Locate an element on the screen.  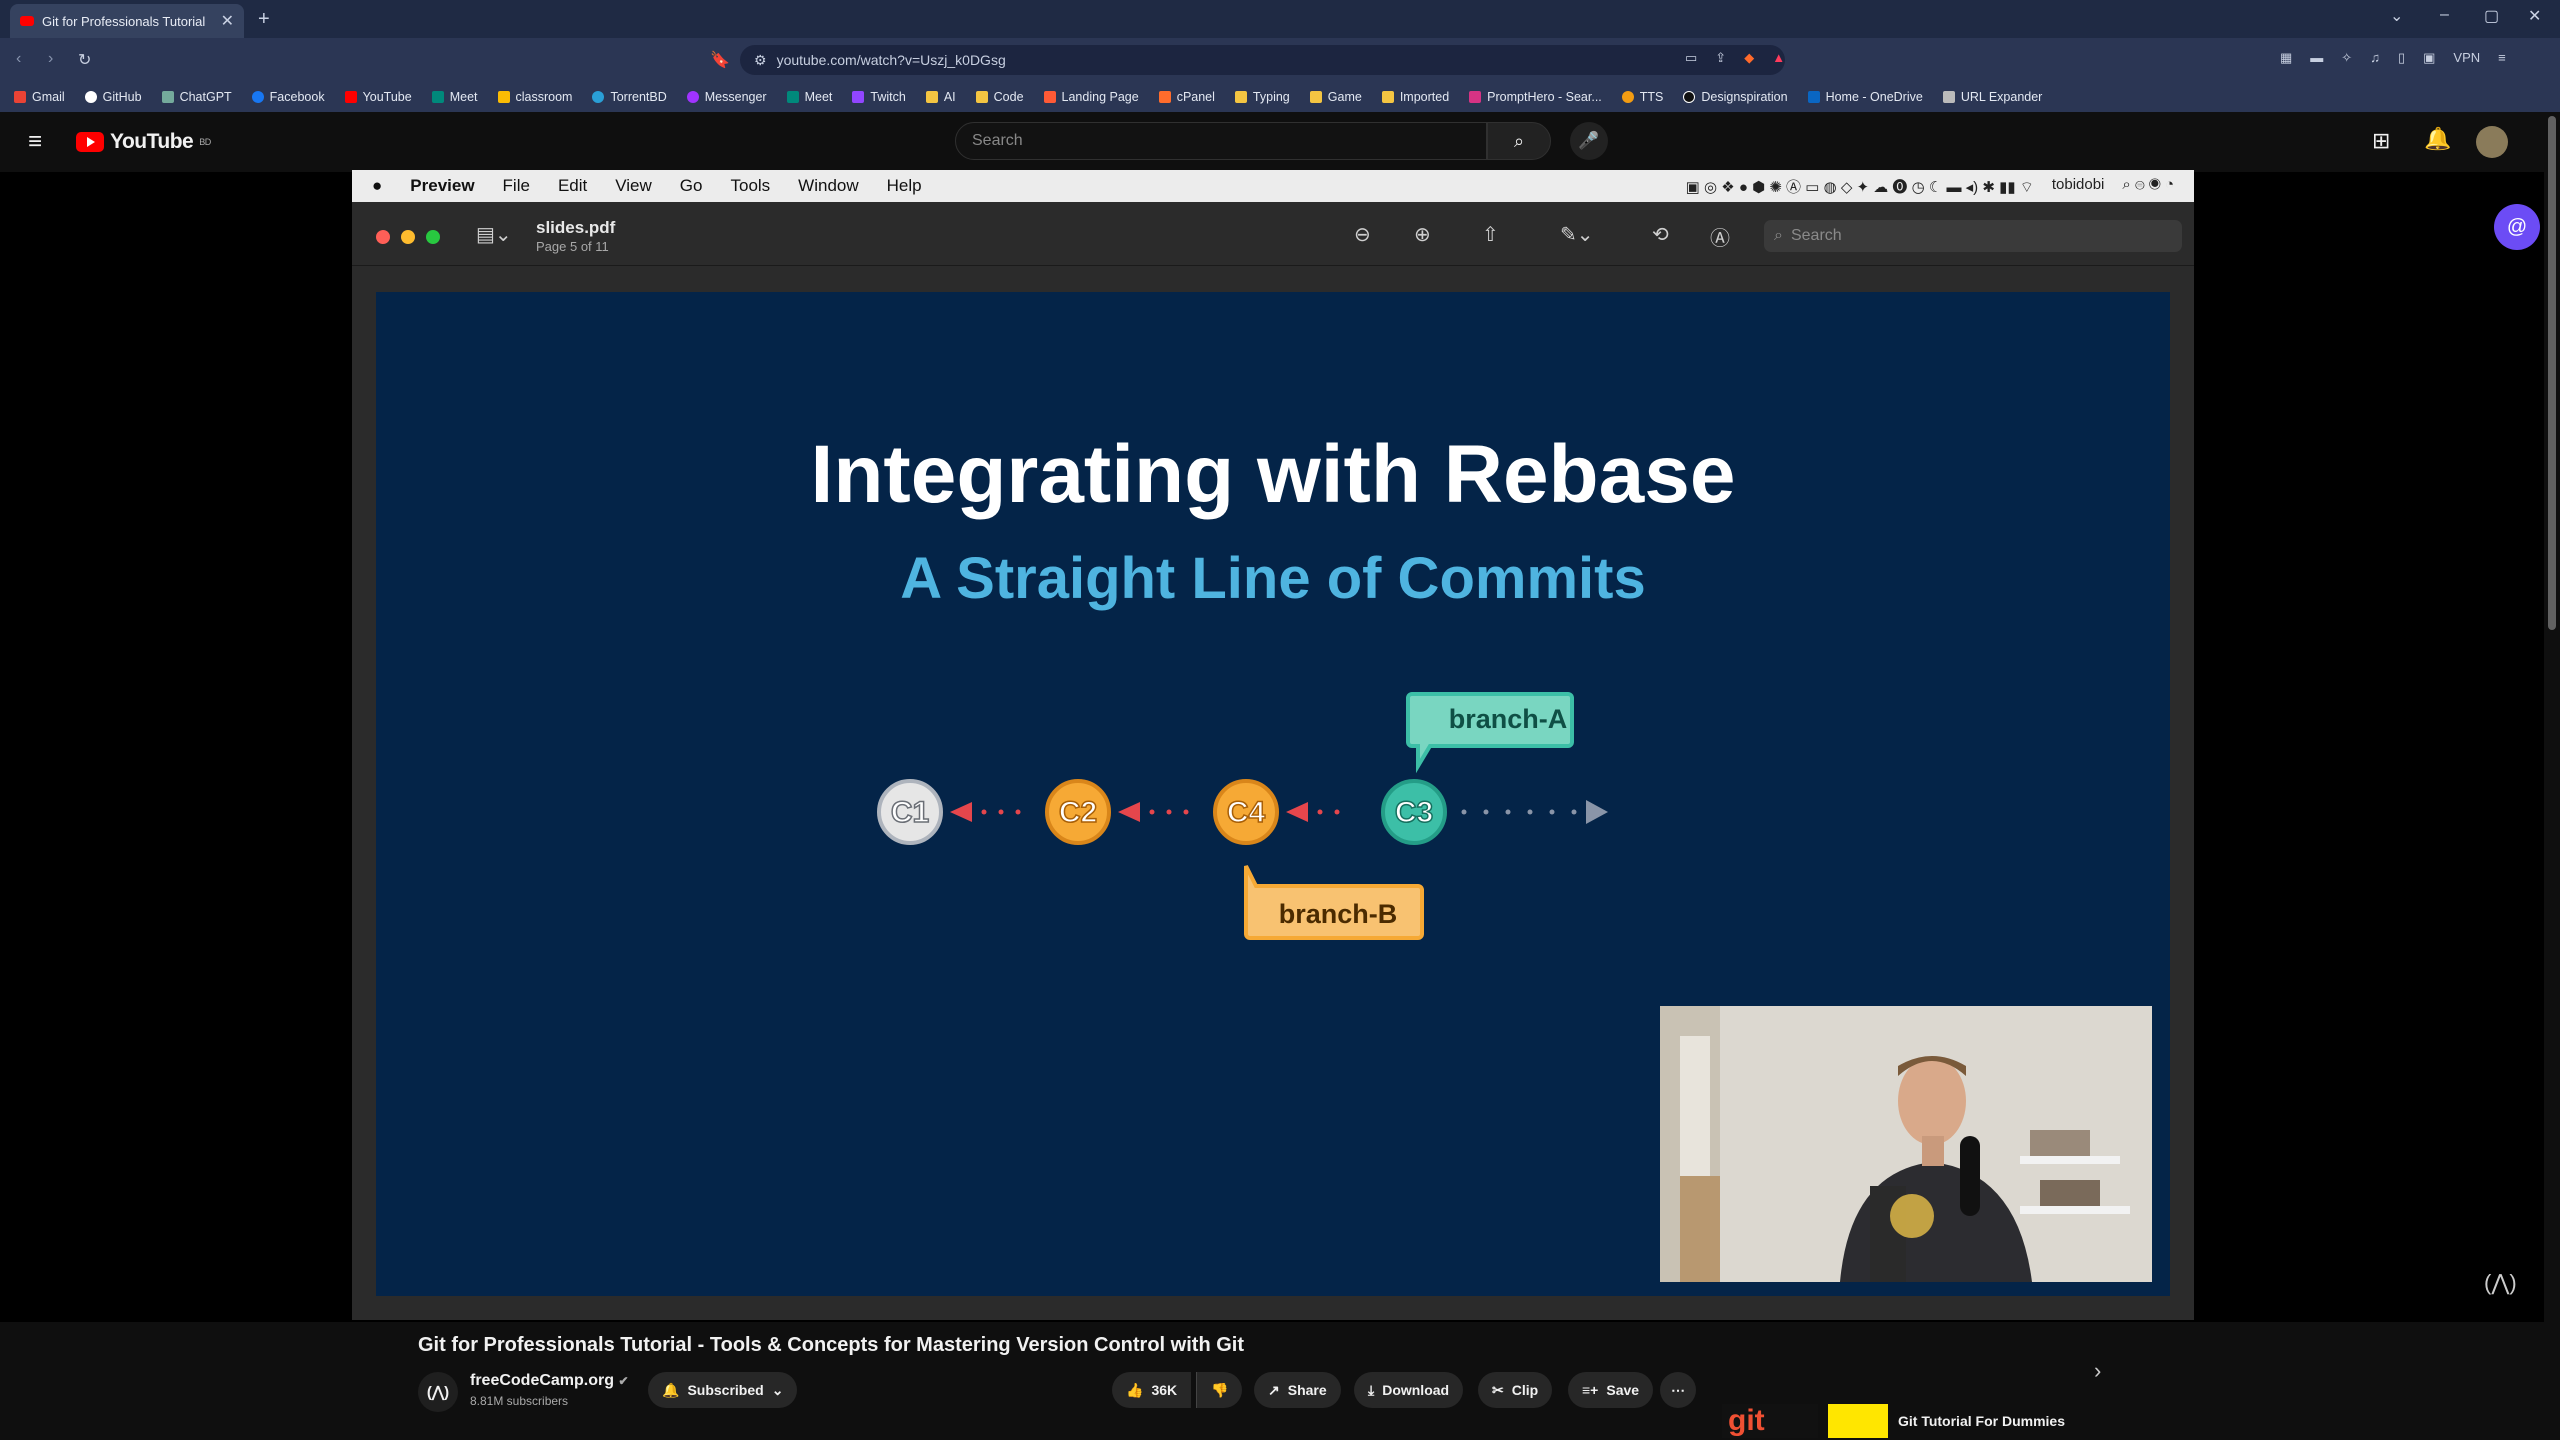
bookmark-item: Messenger is located at coordinates (726, 97).